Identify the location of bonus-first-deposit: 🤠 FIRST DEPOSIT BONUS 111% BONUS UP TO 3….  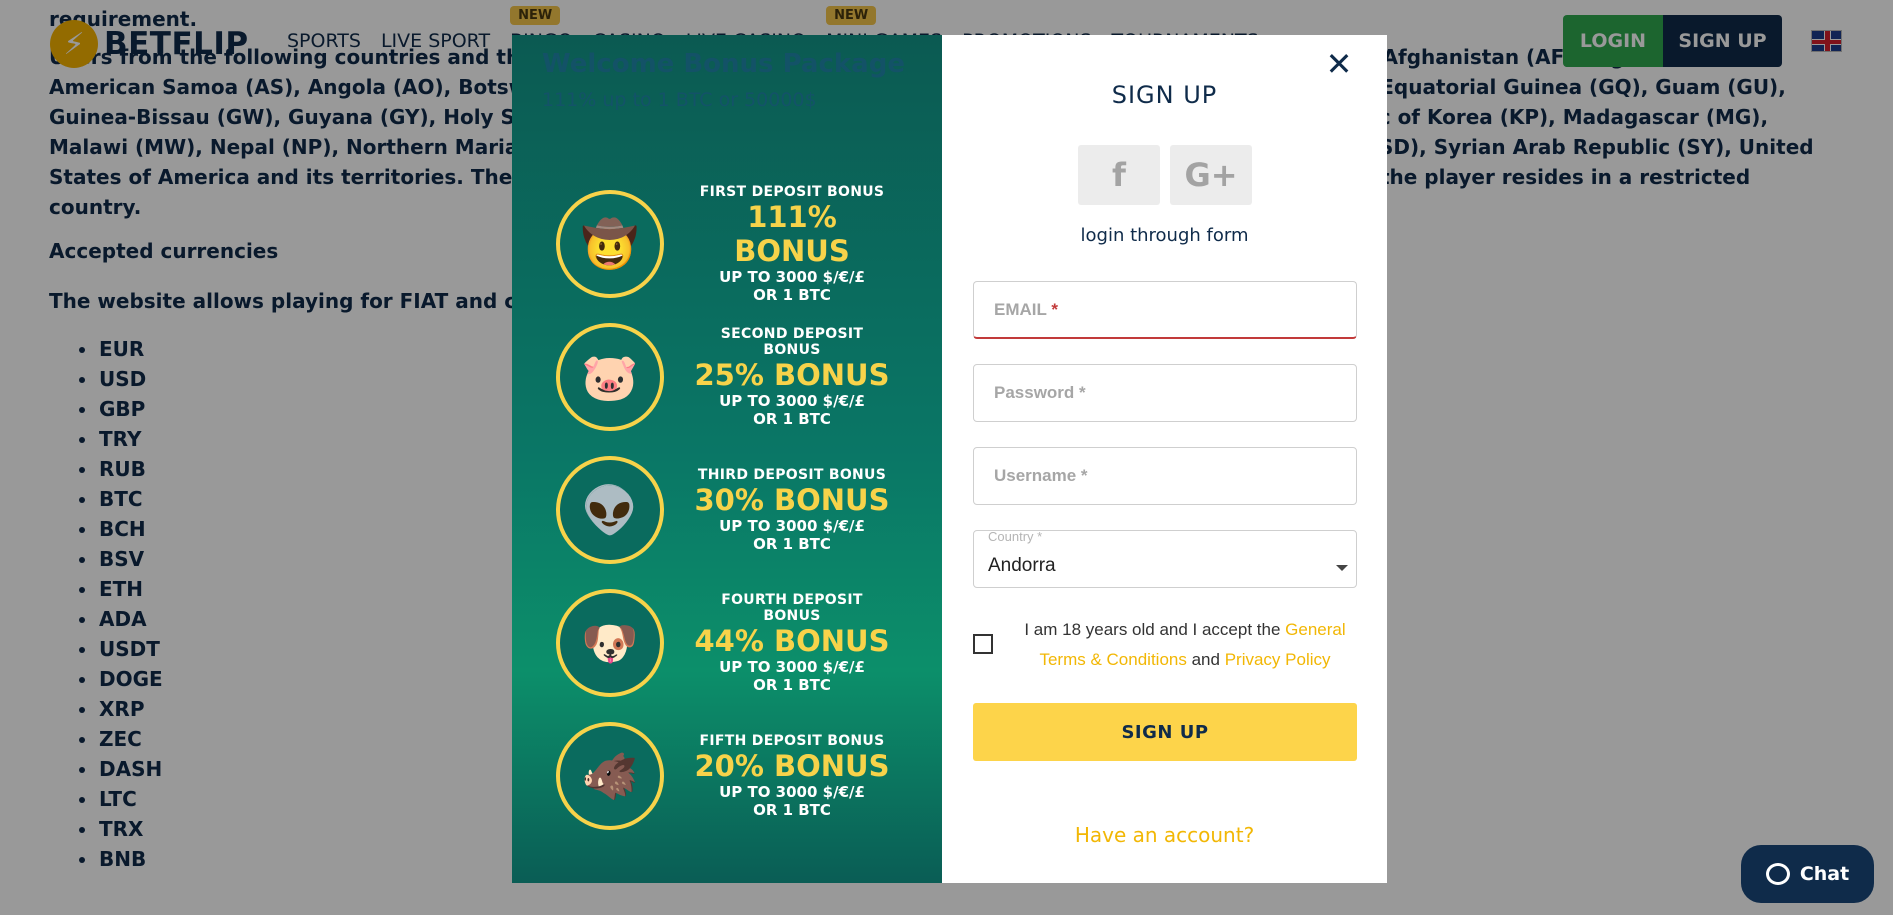
(741, 244).